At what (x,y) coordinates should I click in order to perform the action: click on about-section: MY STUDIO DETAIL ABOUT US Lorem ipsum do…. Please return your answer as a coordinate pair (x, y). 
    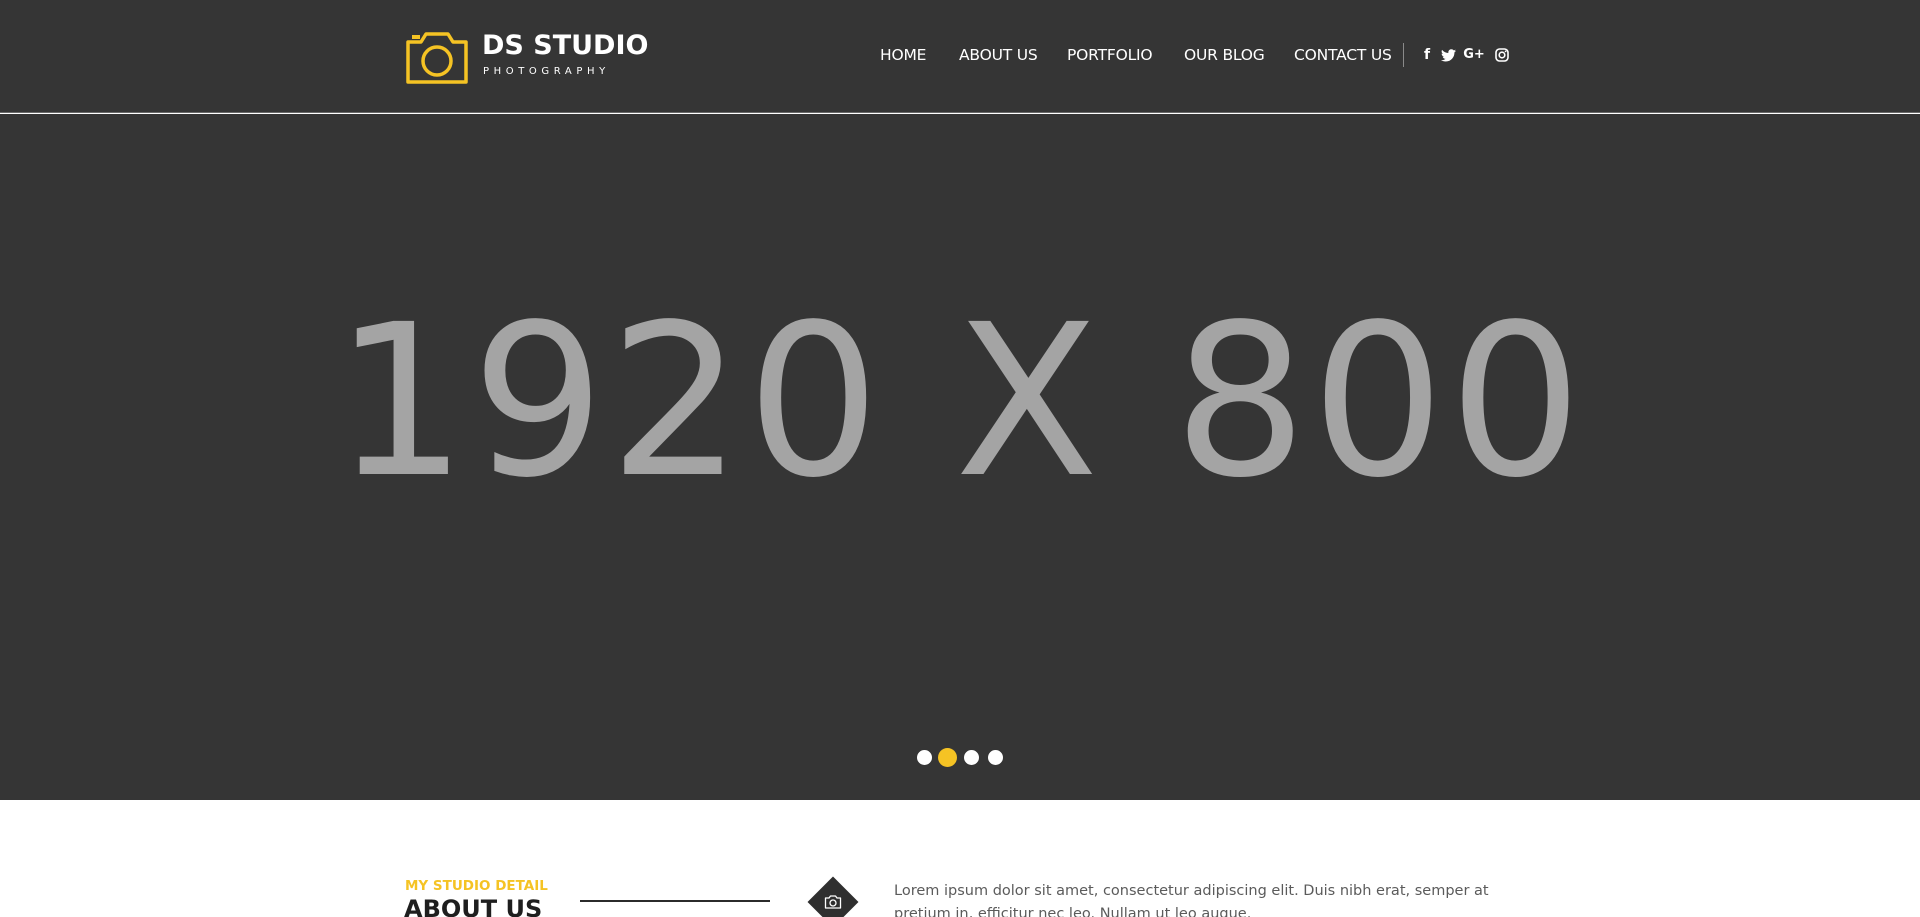
    Looking at the image, I should click on (960, 858).